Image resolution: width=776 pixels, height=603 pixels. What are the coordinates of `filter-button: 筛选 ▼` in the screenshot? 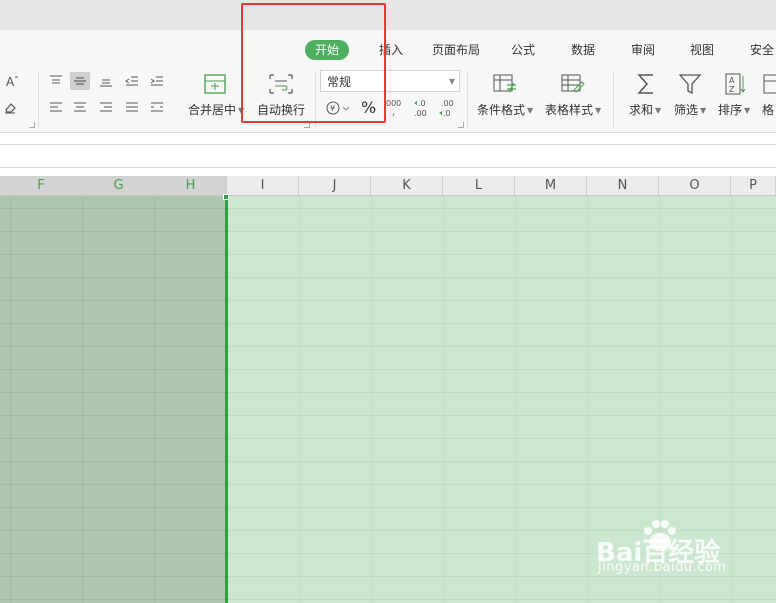 It's located at (690, 109).